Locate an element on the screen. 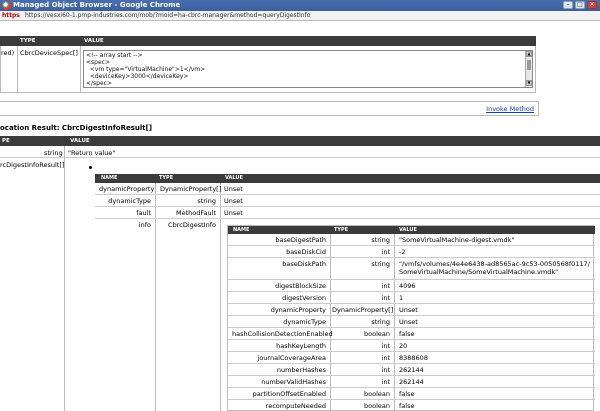 The height and width of the screenshot is (411, 600). digest-info-header: NAME TYPE VALUE is located at coordinates (411, 230).